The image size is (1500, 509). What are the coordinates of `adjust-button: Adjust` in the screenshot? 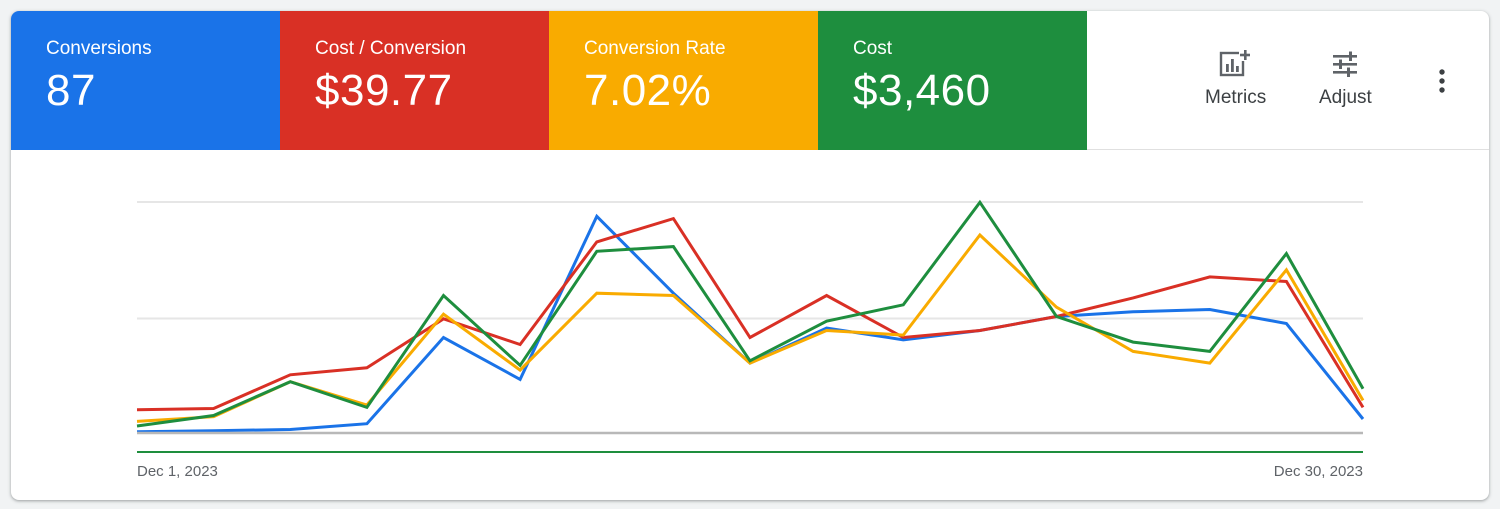 It's located at (1345, 79).